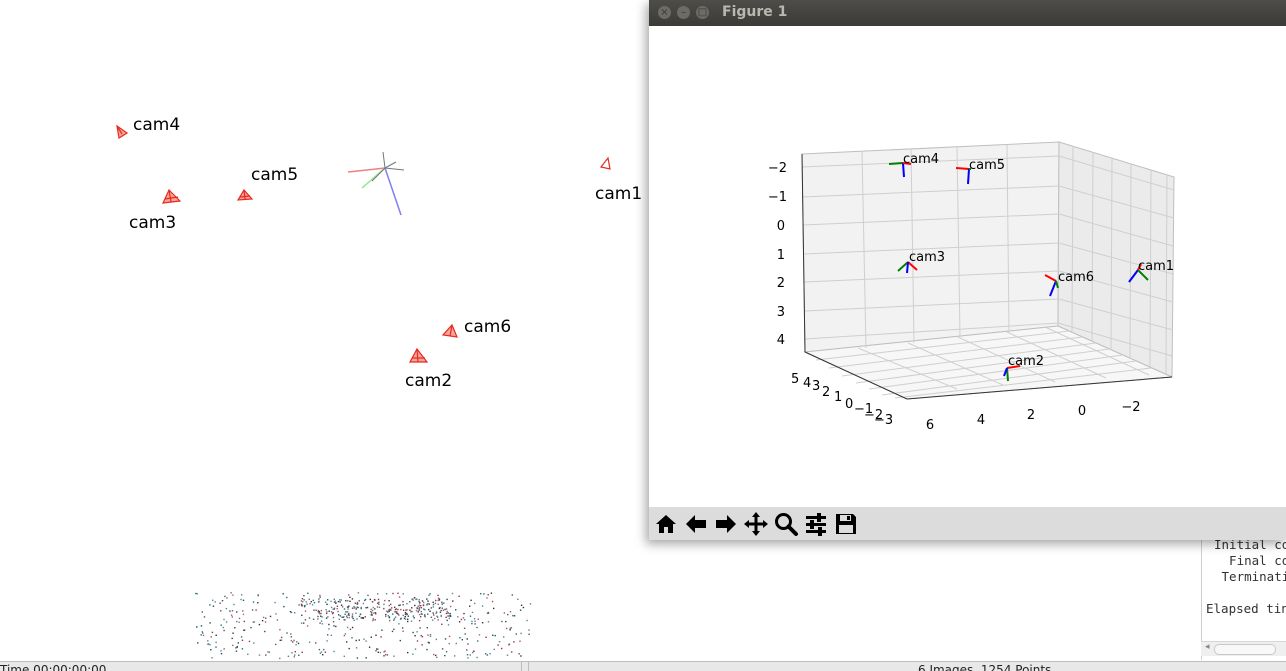  What do you see at coordinates (846, 524) in the screenshot?
I see `save-icon` at bounding box center [846, 524].